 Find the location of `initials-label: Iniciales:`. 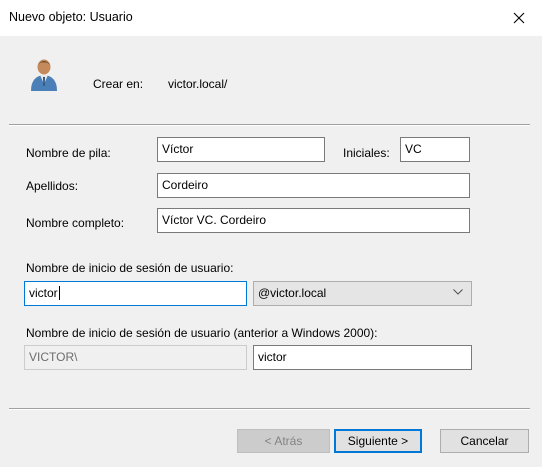

initials-label: Iniciales: is located at coordinates (366, 153).